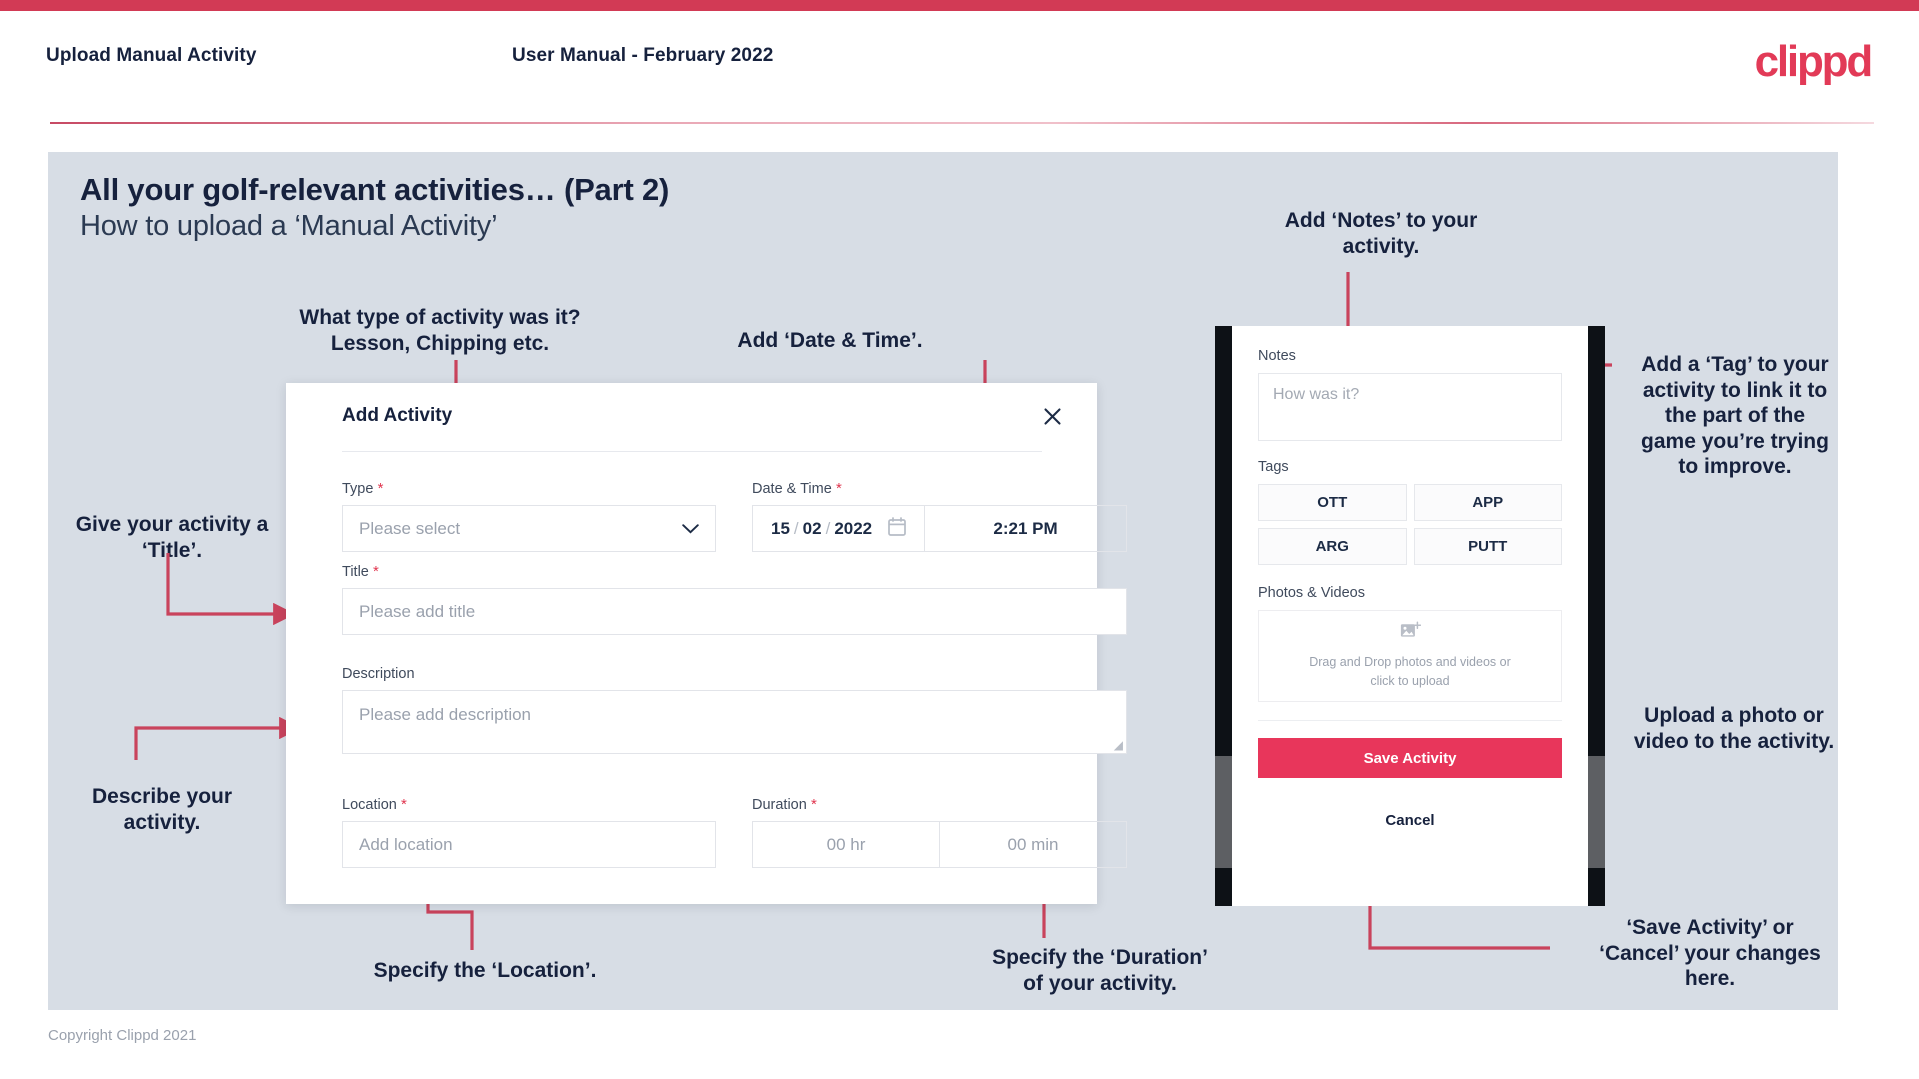 This screenshot has height=1079, width=1919. Describe the element at coordinates (406, 844) in the screenshot. I see `location-placeholder: Add location` at that location.